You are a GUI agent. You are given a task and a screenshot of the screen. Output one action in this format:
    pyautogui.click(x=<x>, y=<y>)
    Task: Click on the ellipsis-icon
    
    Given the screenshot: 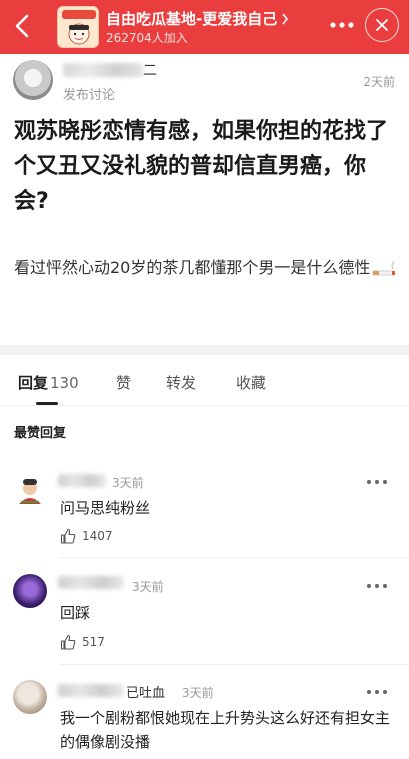 What is the action you would take?
    pyautogui.click(x=342, y=25)
    